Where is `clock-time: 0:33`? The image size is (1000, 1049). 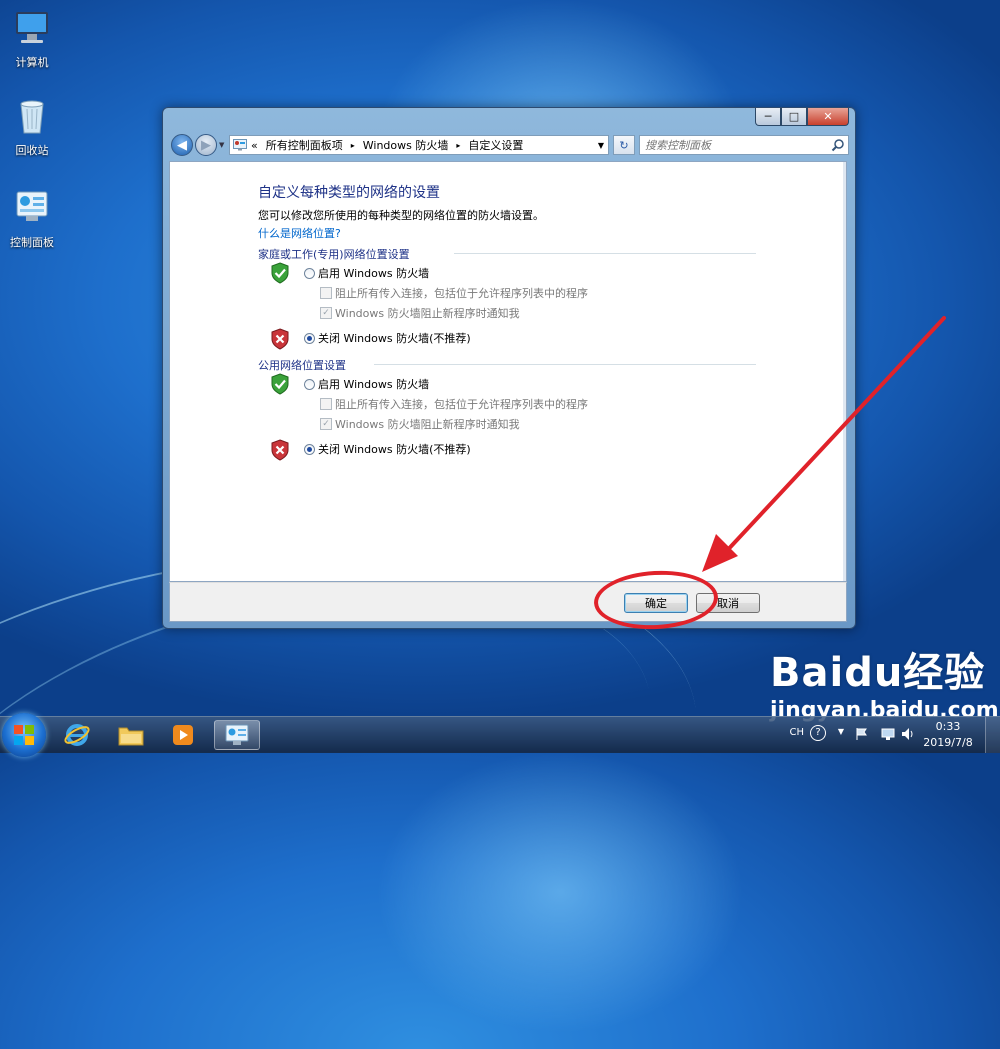 clock-time: 0:33 is located at coordinates (948, 726).